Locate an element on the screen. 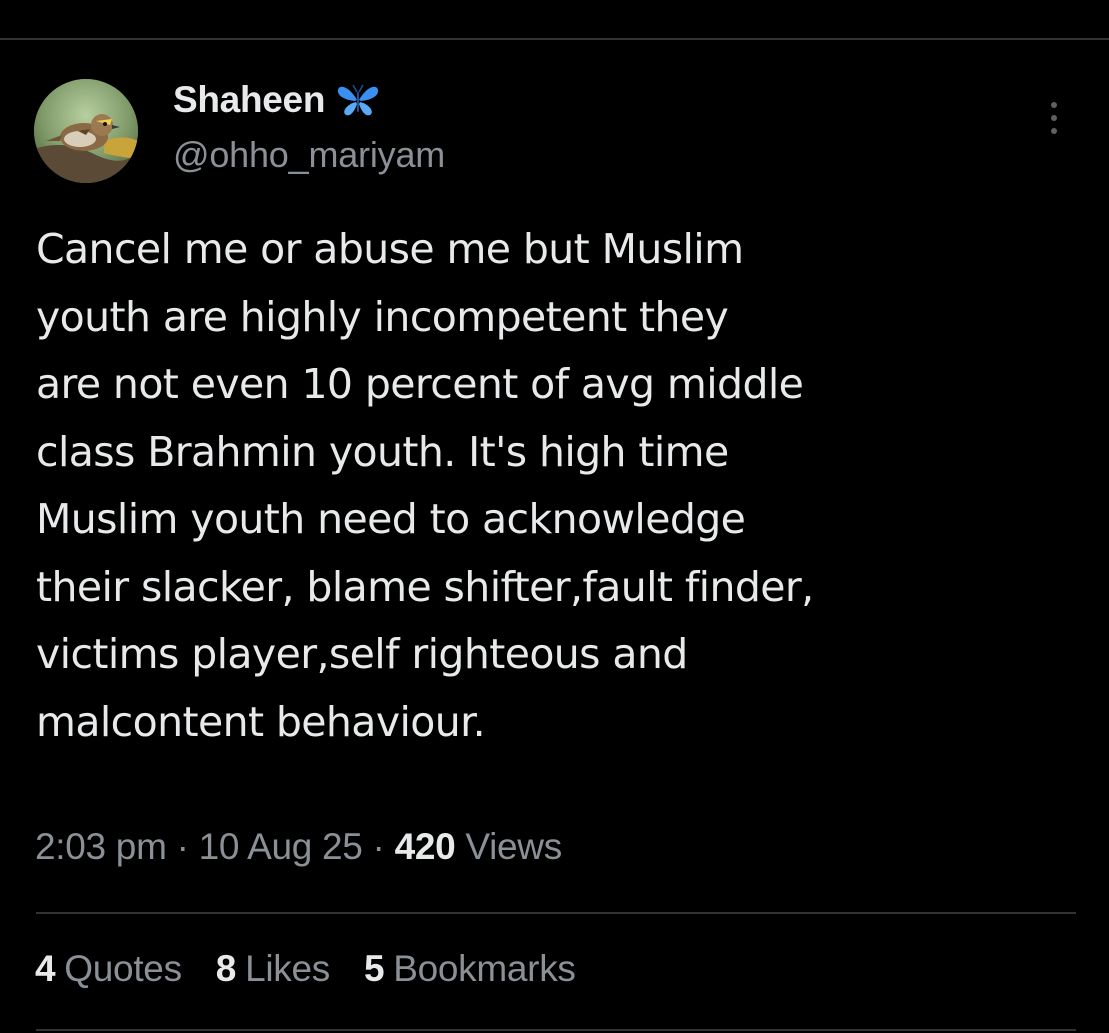  avatar is located at coordinates (86, 131).